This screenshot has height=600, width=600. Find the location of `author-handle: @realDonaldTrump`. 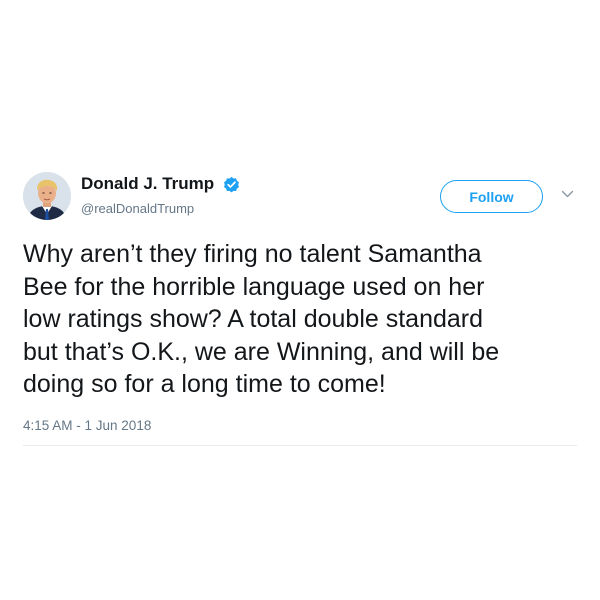

author-handle: @realDonaldTrump is located at coordinates (137, 209).